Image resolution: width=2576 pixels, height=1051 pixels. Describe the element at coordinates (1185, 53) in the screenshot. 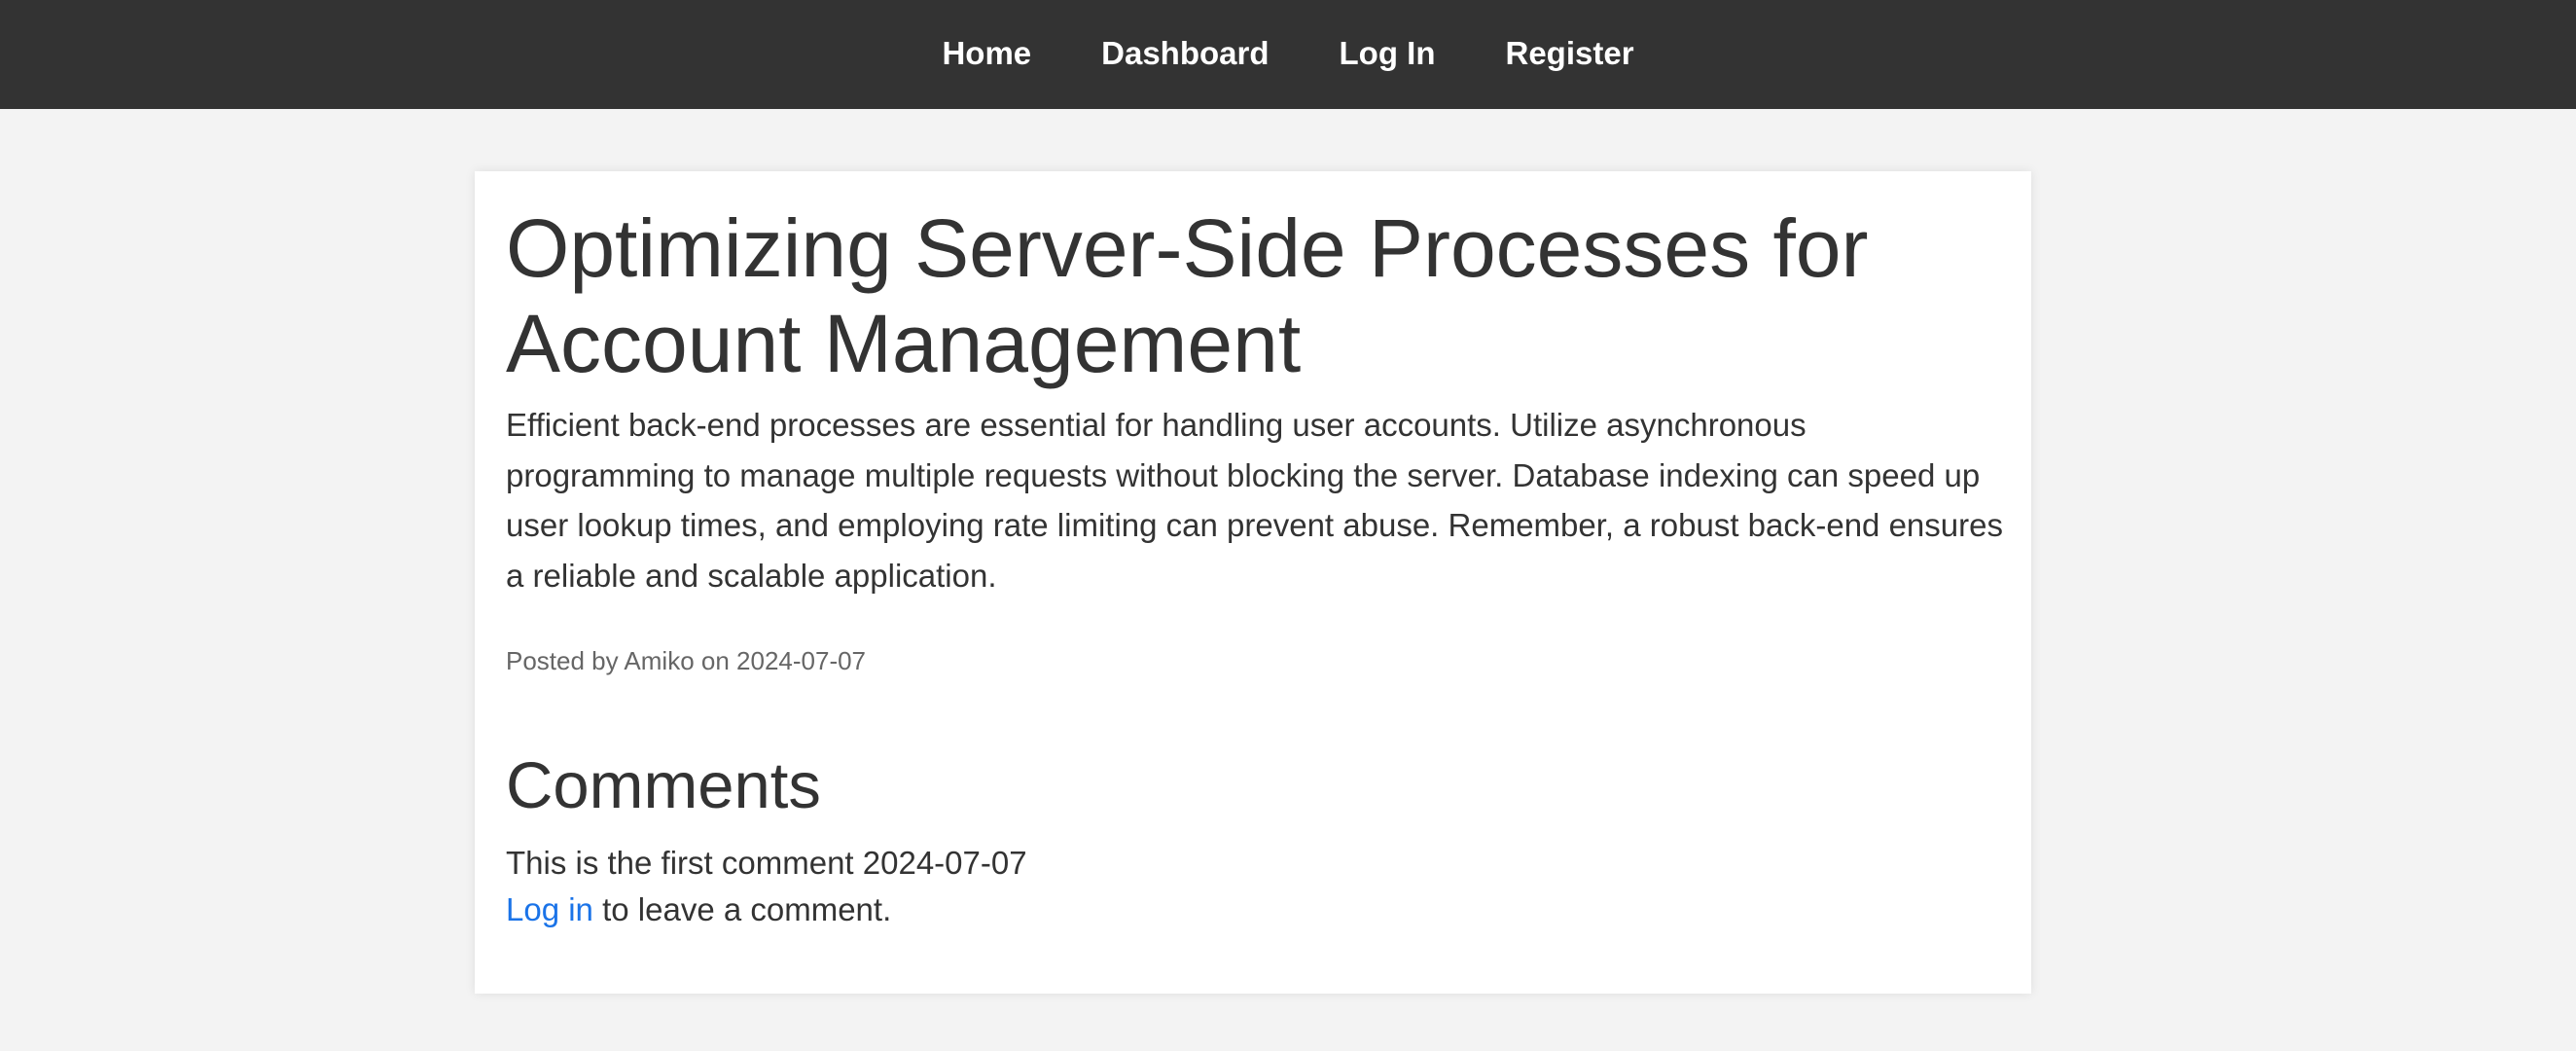

I see `nav-link-dashboard: Dashboard` at that location.